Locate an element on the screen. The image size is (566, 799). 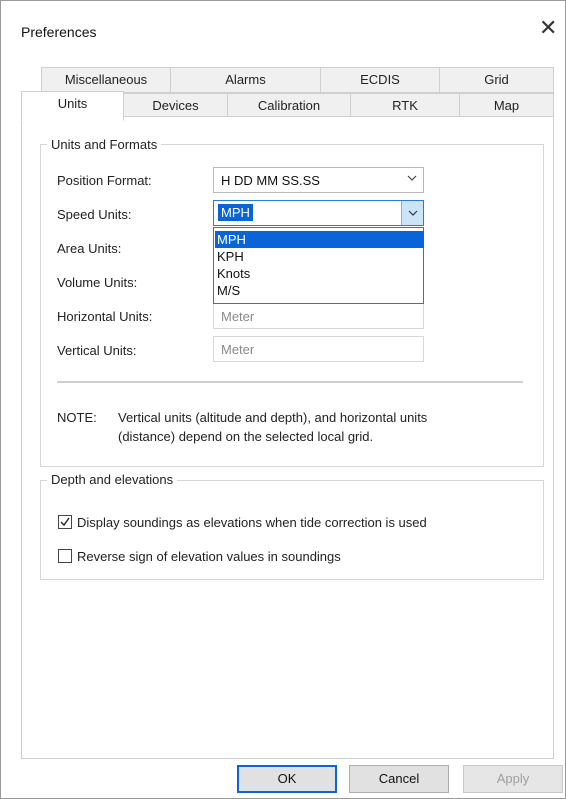
close-icon: ✕ is located at coordinates (548, 28).